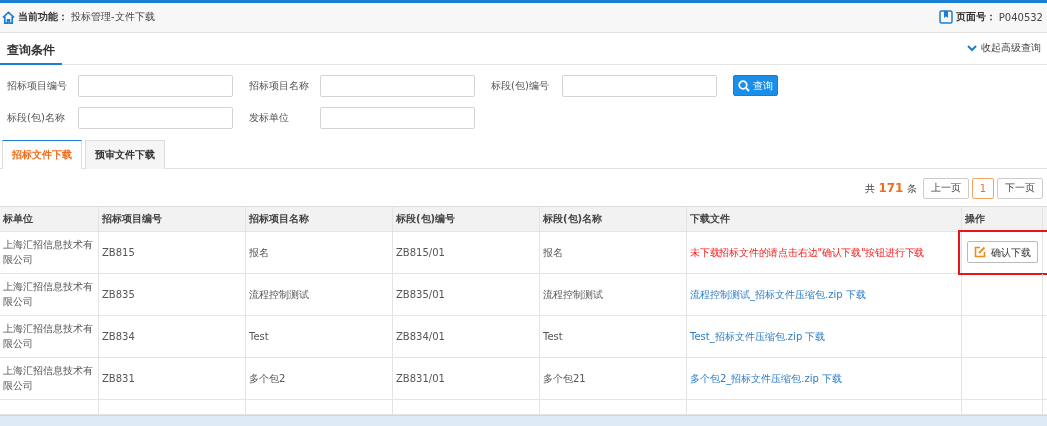  What do you see at coordinates (744, 85) in the screenshot?
I see `search-icon` at bounding box center [744, 85].